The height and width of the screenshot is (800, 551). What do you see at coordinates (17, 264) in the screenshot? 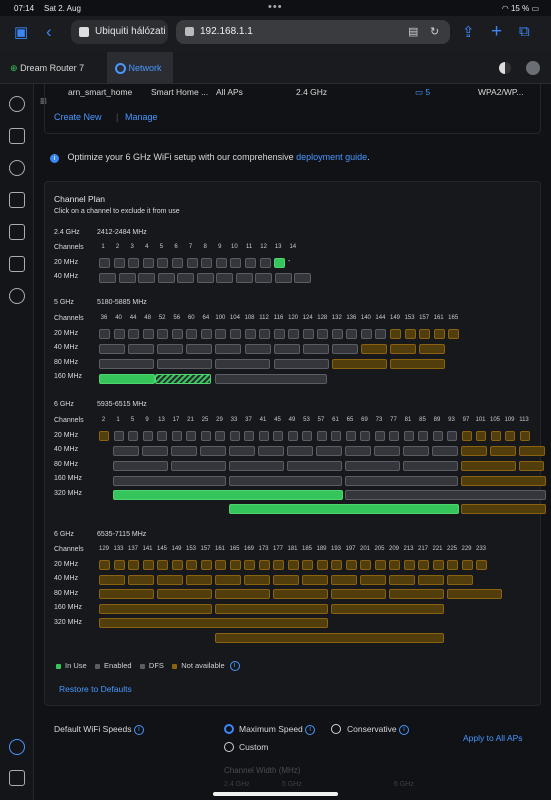
I see `insights-icon` at bounding box center [17, 264].